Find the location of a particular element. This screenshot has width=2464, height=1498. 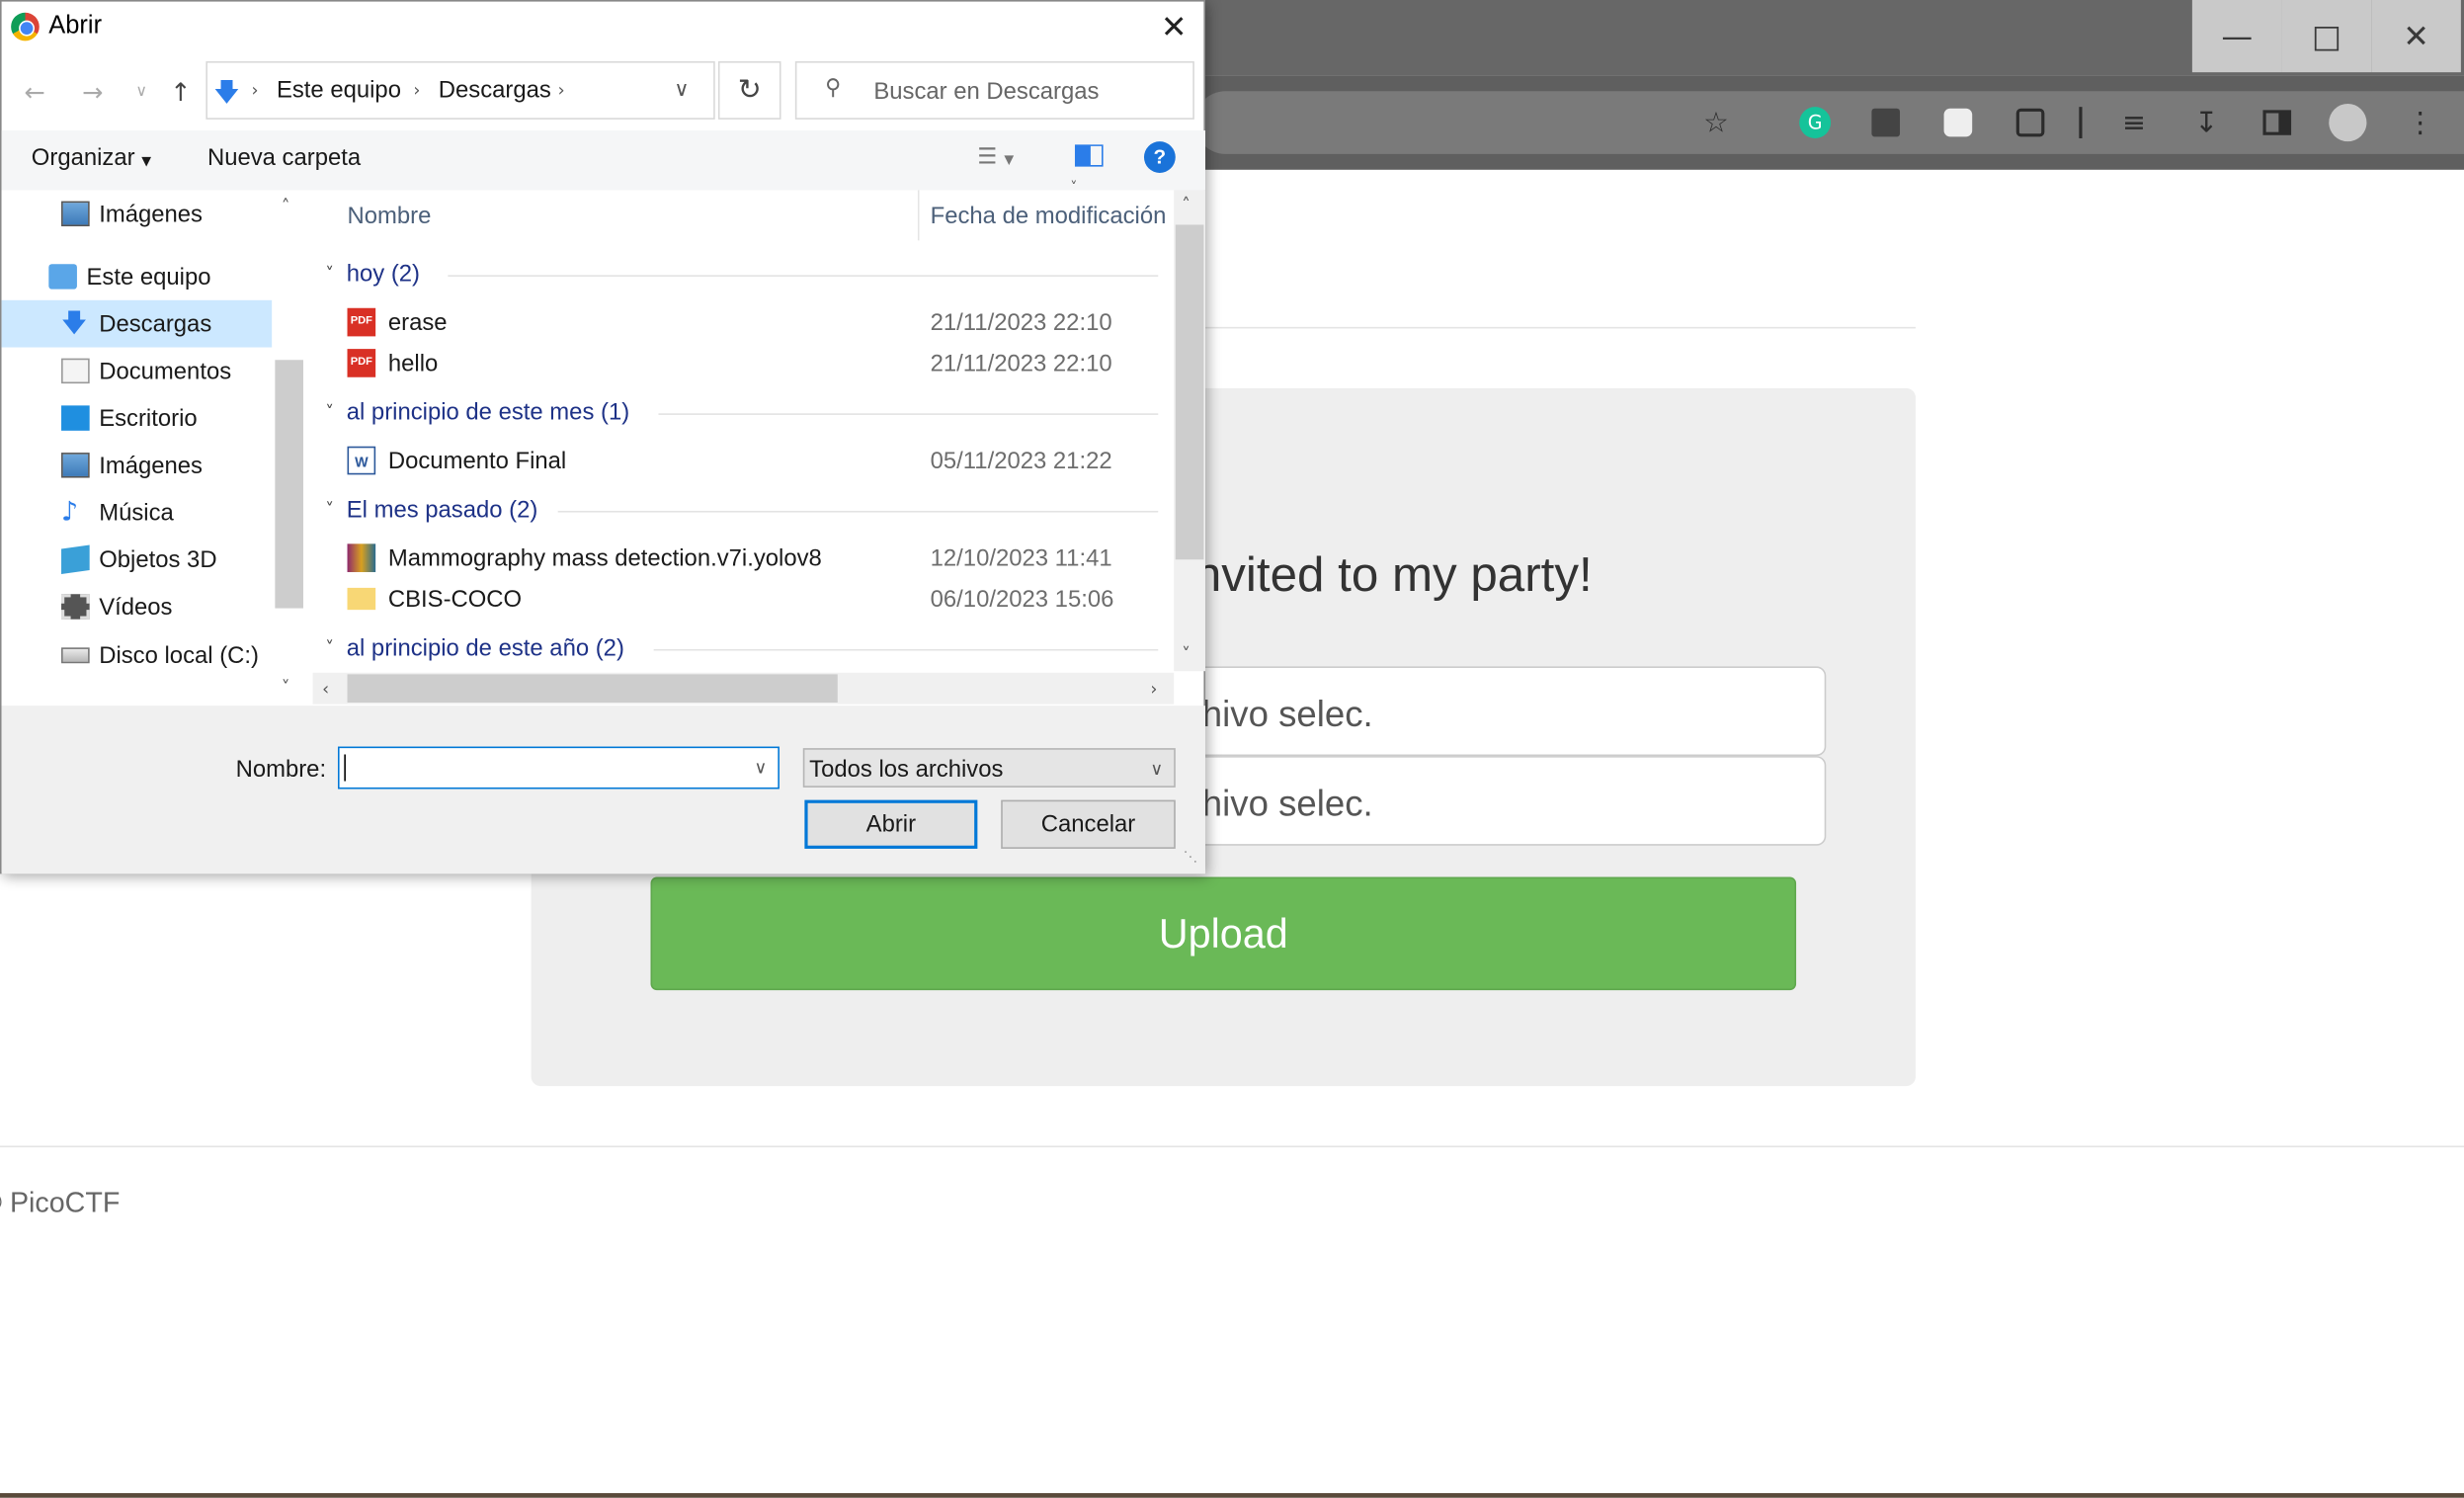

music-icon: ♪ is located at coordinates (70, 512).